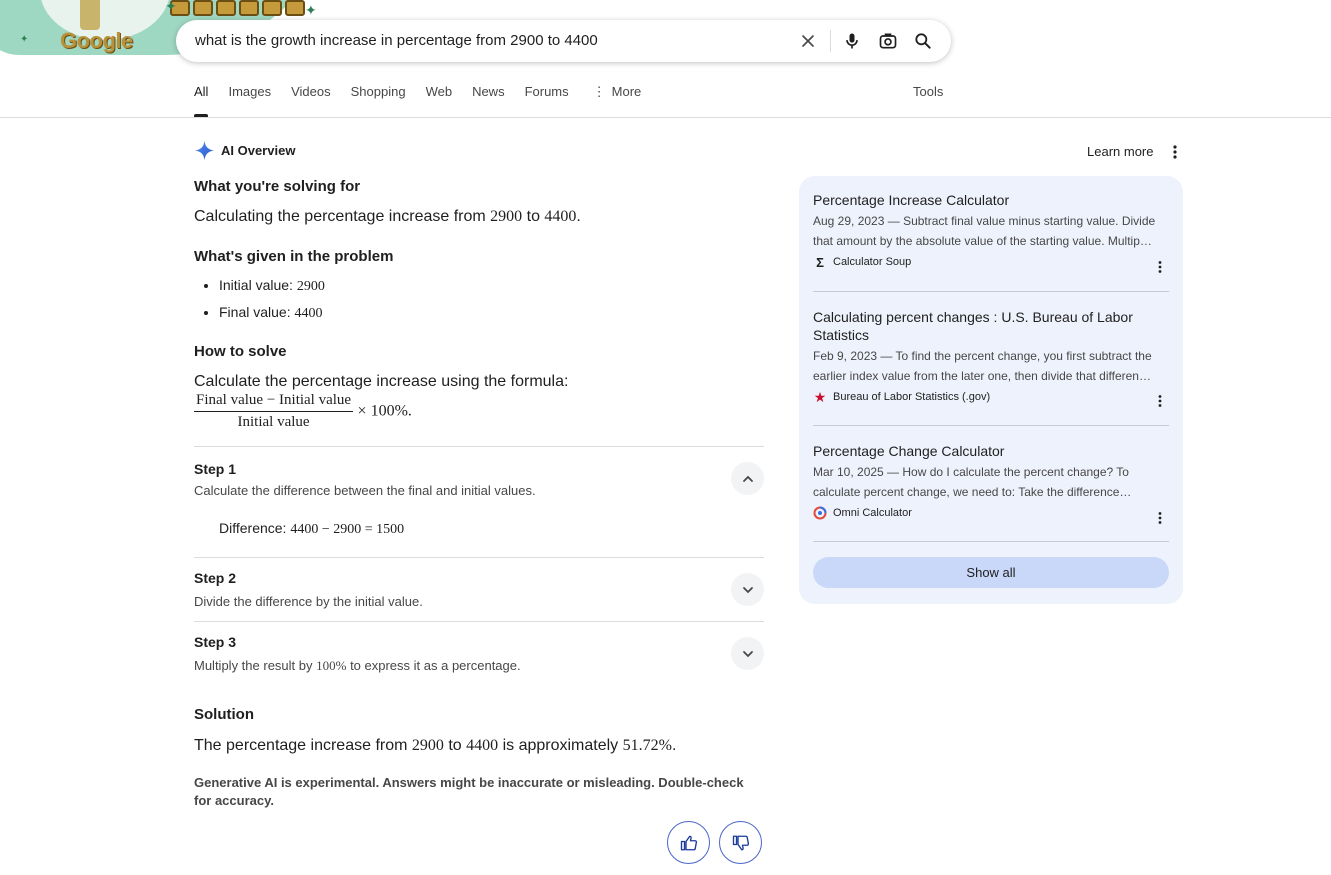  I want to click on step-title: Step 3, so click(215, 642).